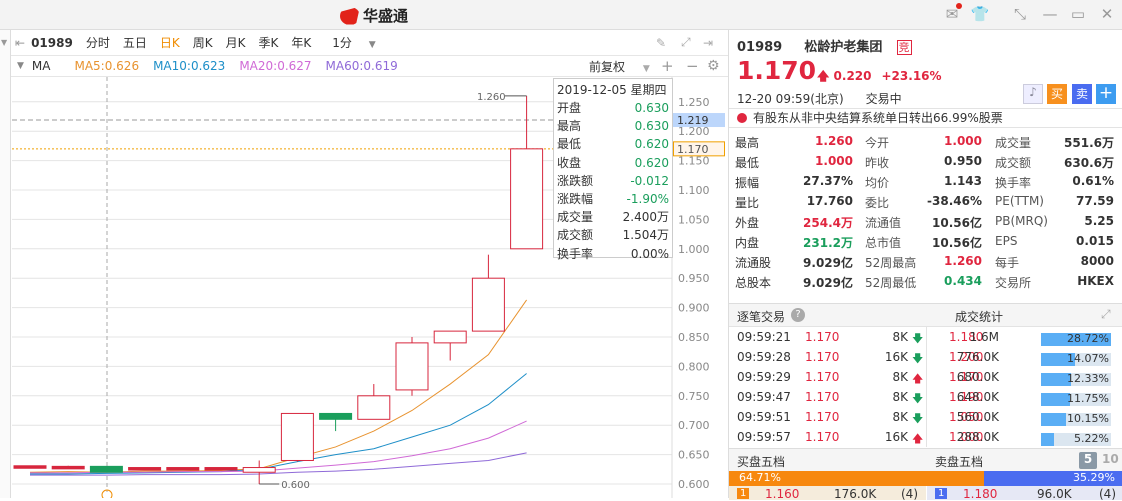 The width and height of the screenshot is (1122, 501). What do you see at coordinates (980, 494) in the screenshot?
I see `ask-price: 1.180` at bounding box center [980, 494].